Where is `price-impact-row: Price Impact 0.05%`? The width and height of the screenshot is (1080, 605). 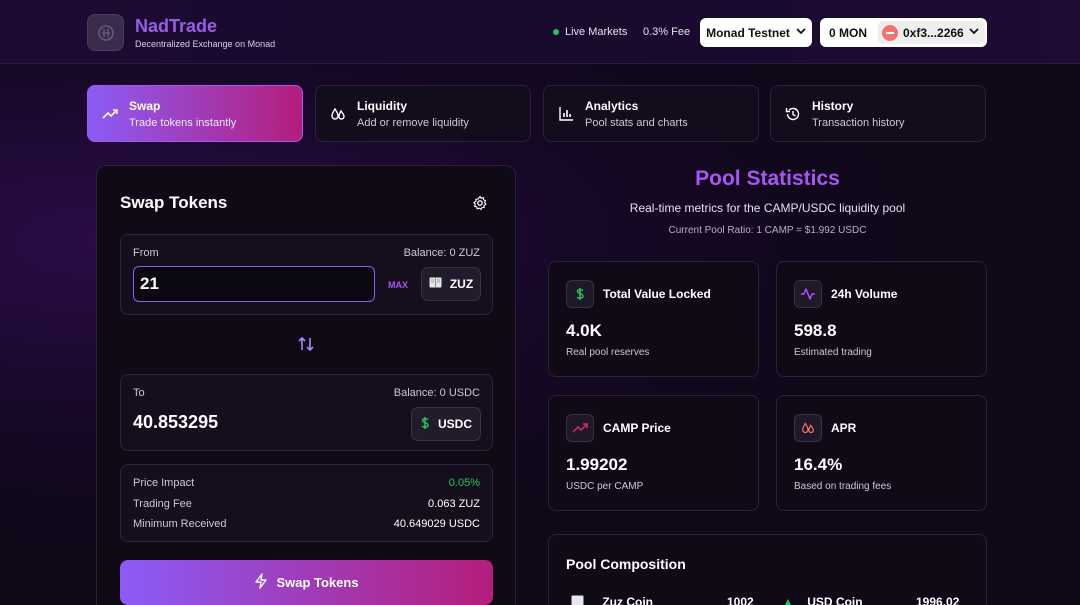 price-impact-row: Price Impact 0.05% is located at coordinates (306, 483).